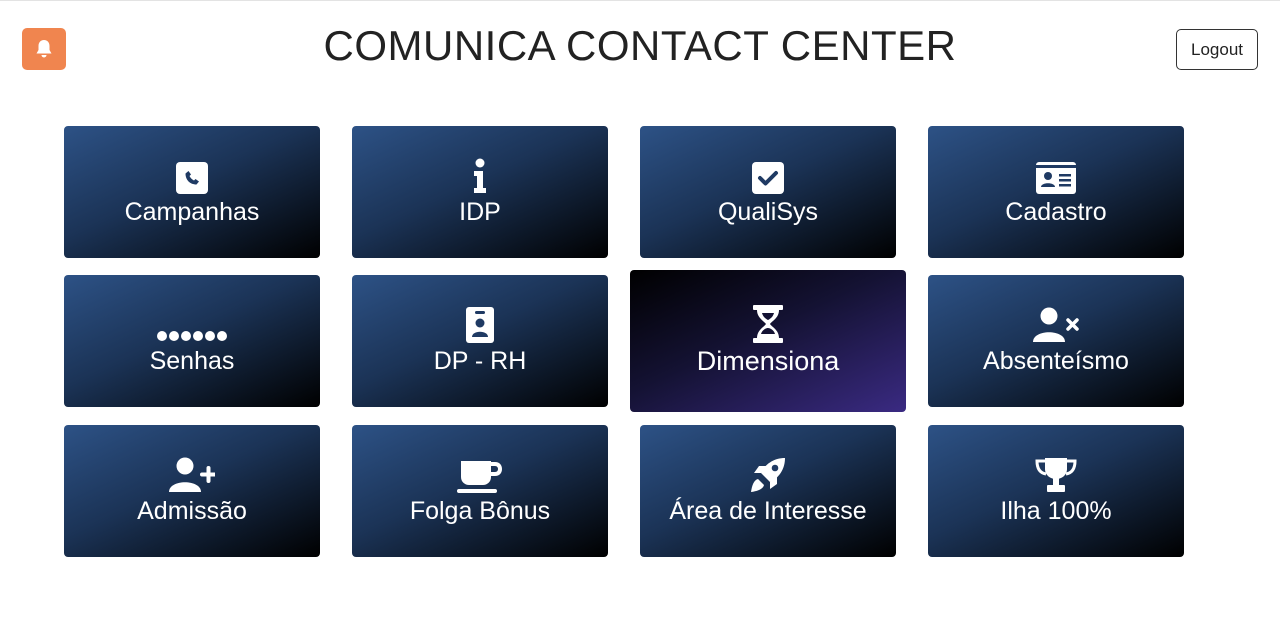 This screenshot has height=635, width=1280. Describe the element at coordinates (192, 212) in the screenshot. I see `menu-card-label: Campanhas` at that location.